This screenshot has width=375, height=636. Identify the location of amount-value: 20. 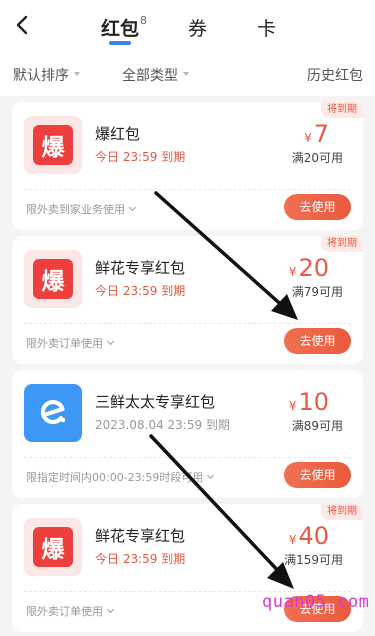
(313, 268).